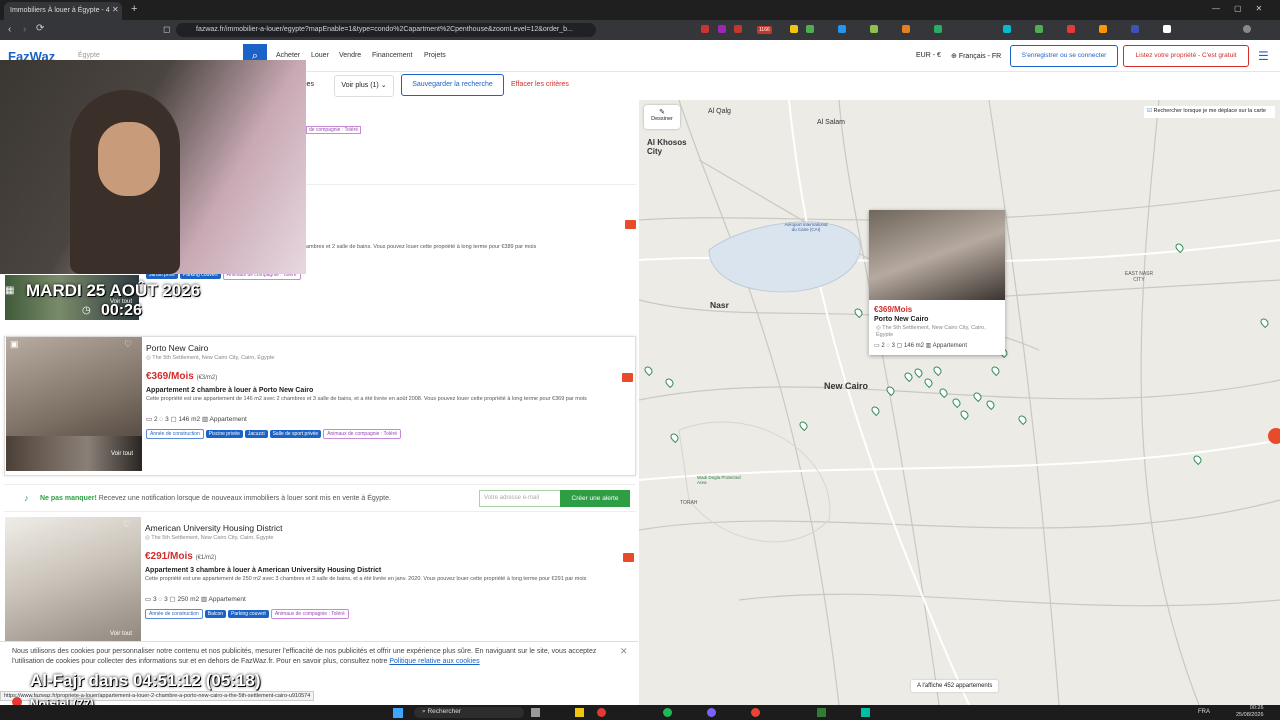 The image size is (1280, 720). I want to click on keyboard-lang: FRA, so click(1204, 712).